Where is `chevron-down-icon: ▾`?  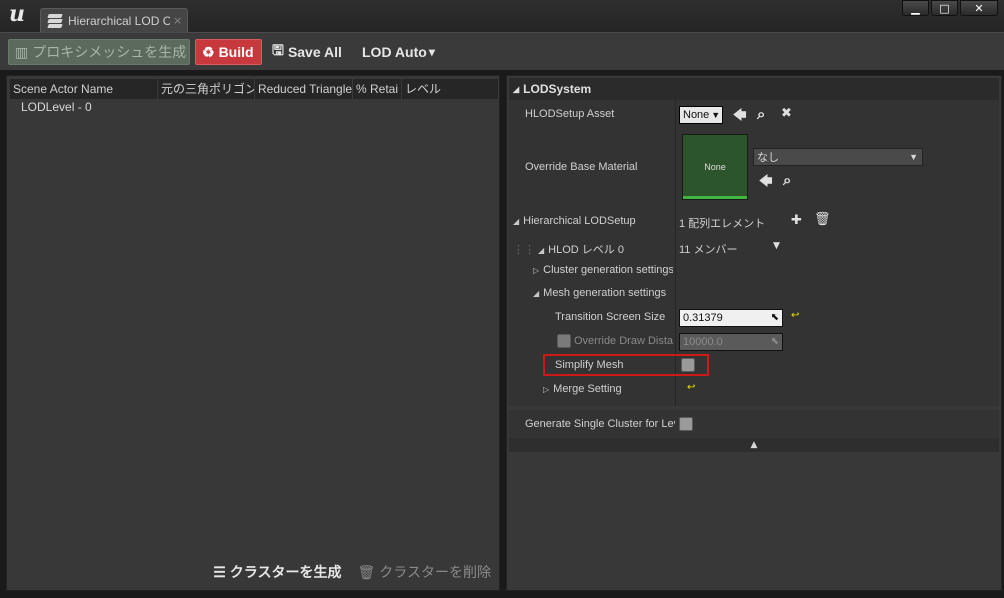 chevron-down-icon: ▾ is located at coordinates (431, 52).